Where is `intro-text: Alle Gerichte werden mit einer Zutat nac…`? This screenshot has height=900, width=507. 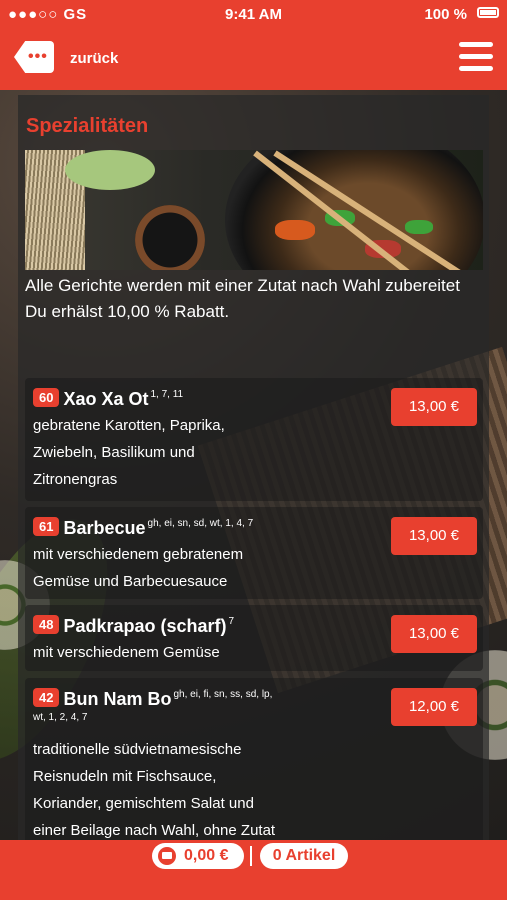 intro-text: Alle Gerichte werden mit einer Zutat nac… is located at coordinates (242, 285).